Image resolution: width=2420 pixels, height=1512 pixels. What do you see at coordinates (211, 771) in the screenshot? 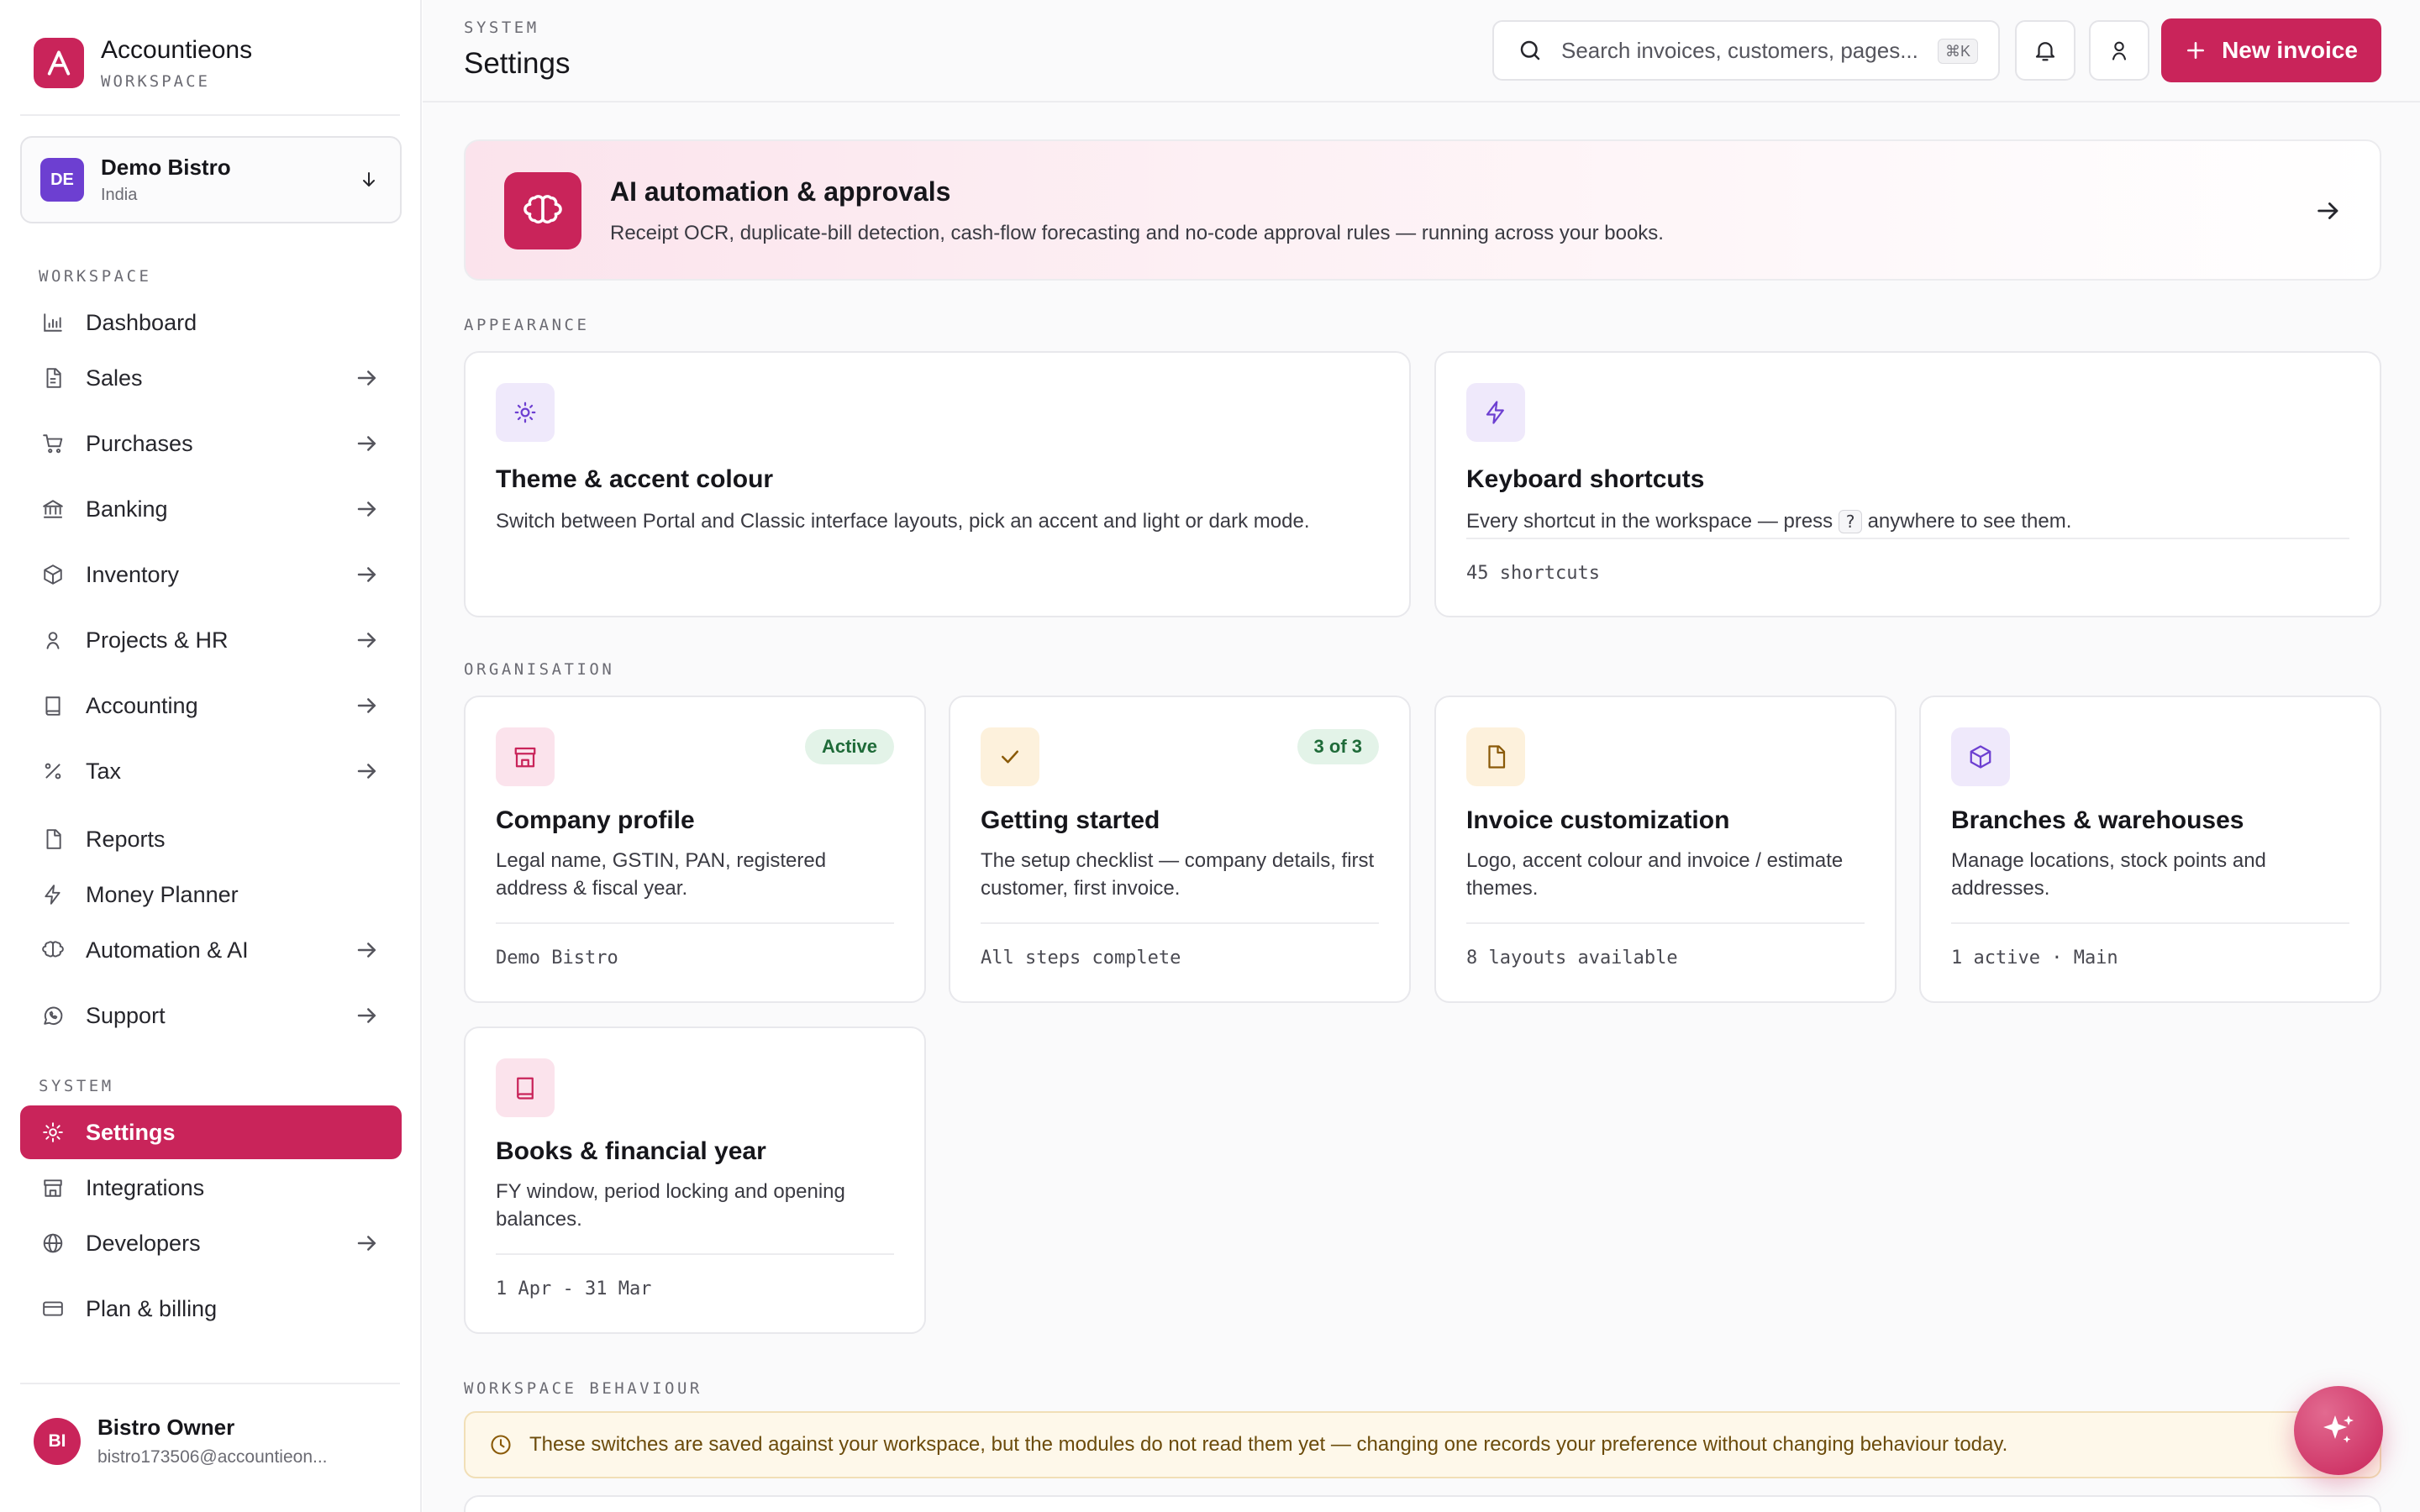
I see `sidebar-item-tax: Tax` at bounding box center [211, 771].